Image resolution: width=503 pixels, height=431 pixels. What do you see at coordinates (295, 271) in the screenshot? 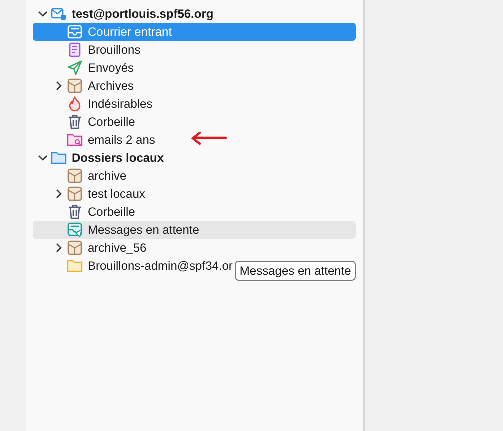
I see `tooltip: Messages en attente` at bounding box center [295, 271].